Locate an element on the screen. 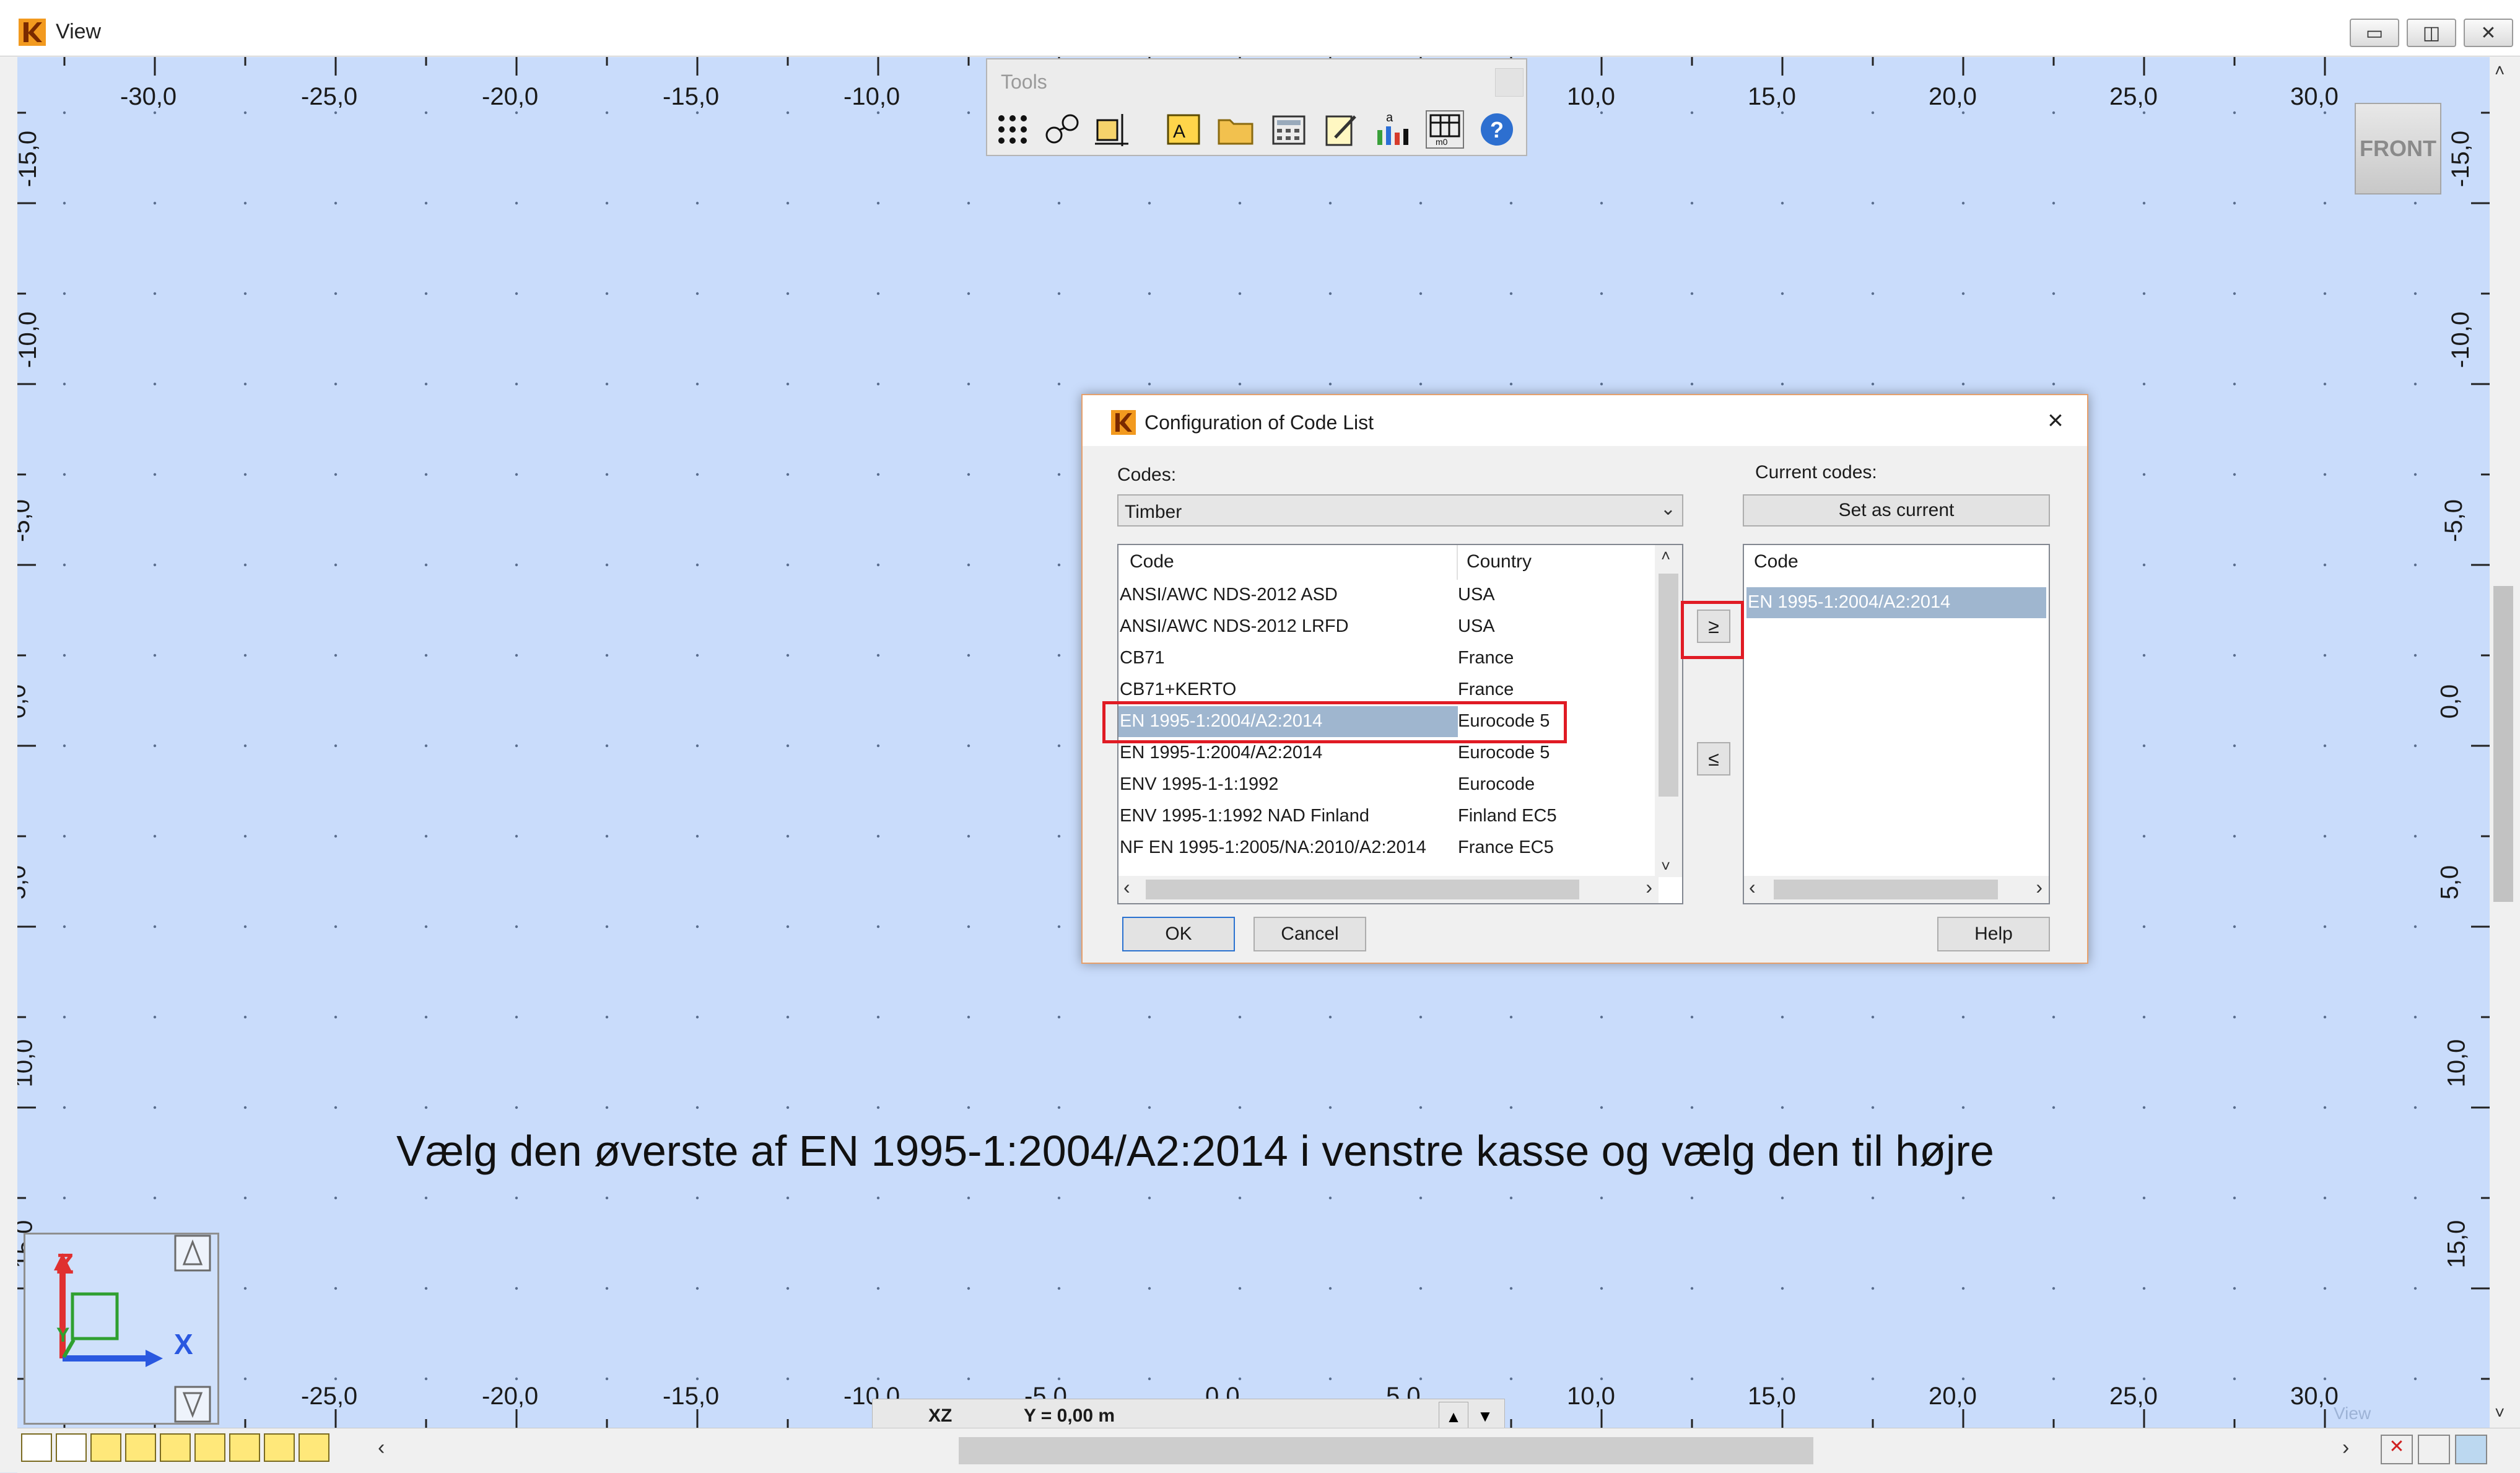 This screenshot has height=1473, width=2520. cancel-button: Cancel is located at coordinates (1310, 934).